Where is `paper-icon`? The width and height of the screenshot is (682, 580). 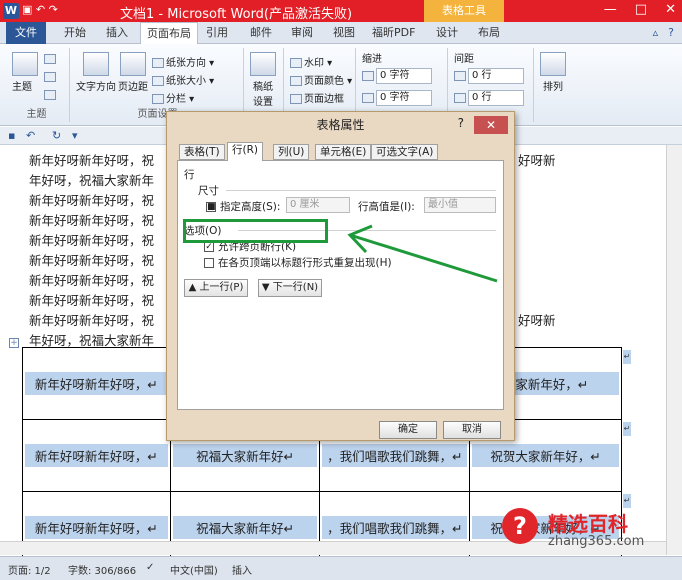 paper-icon is located at coordinates (263, 64).